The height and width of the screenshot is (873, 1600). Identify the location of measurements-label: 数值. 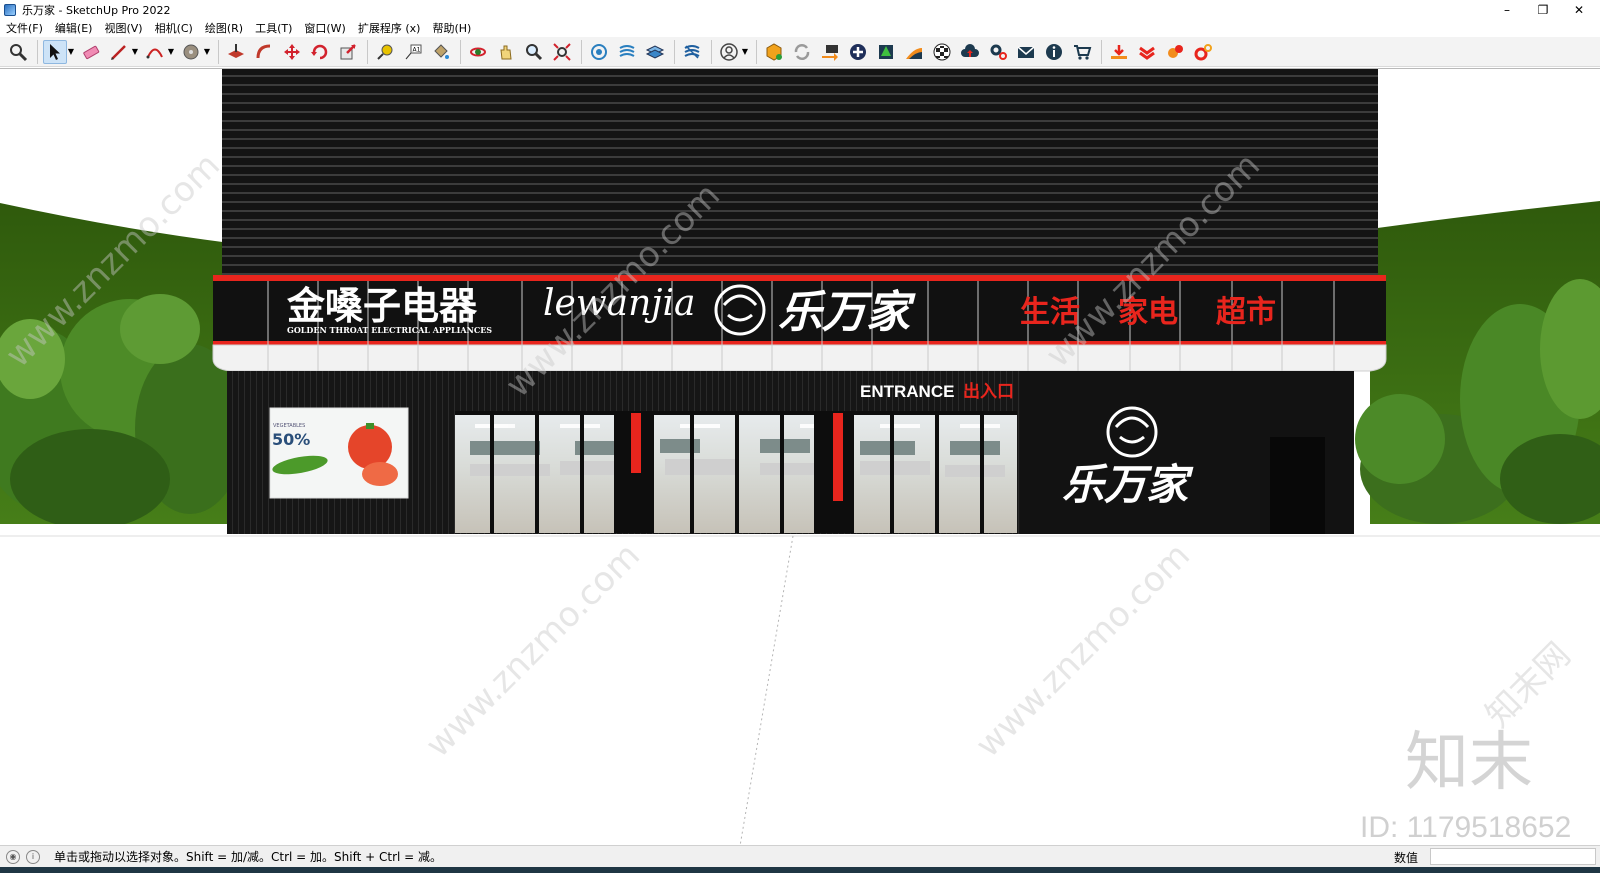
(1406, 858).